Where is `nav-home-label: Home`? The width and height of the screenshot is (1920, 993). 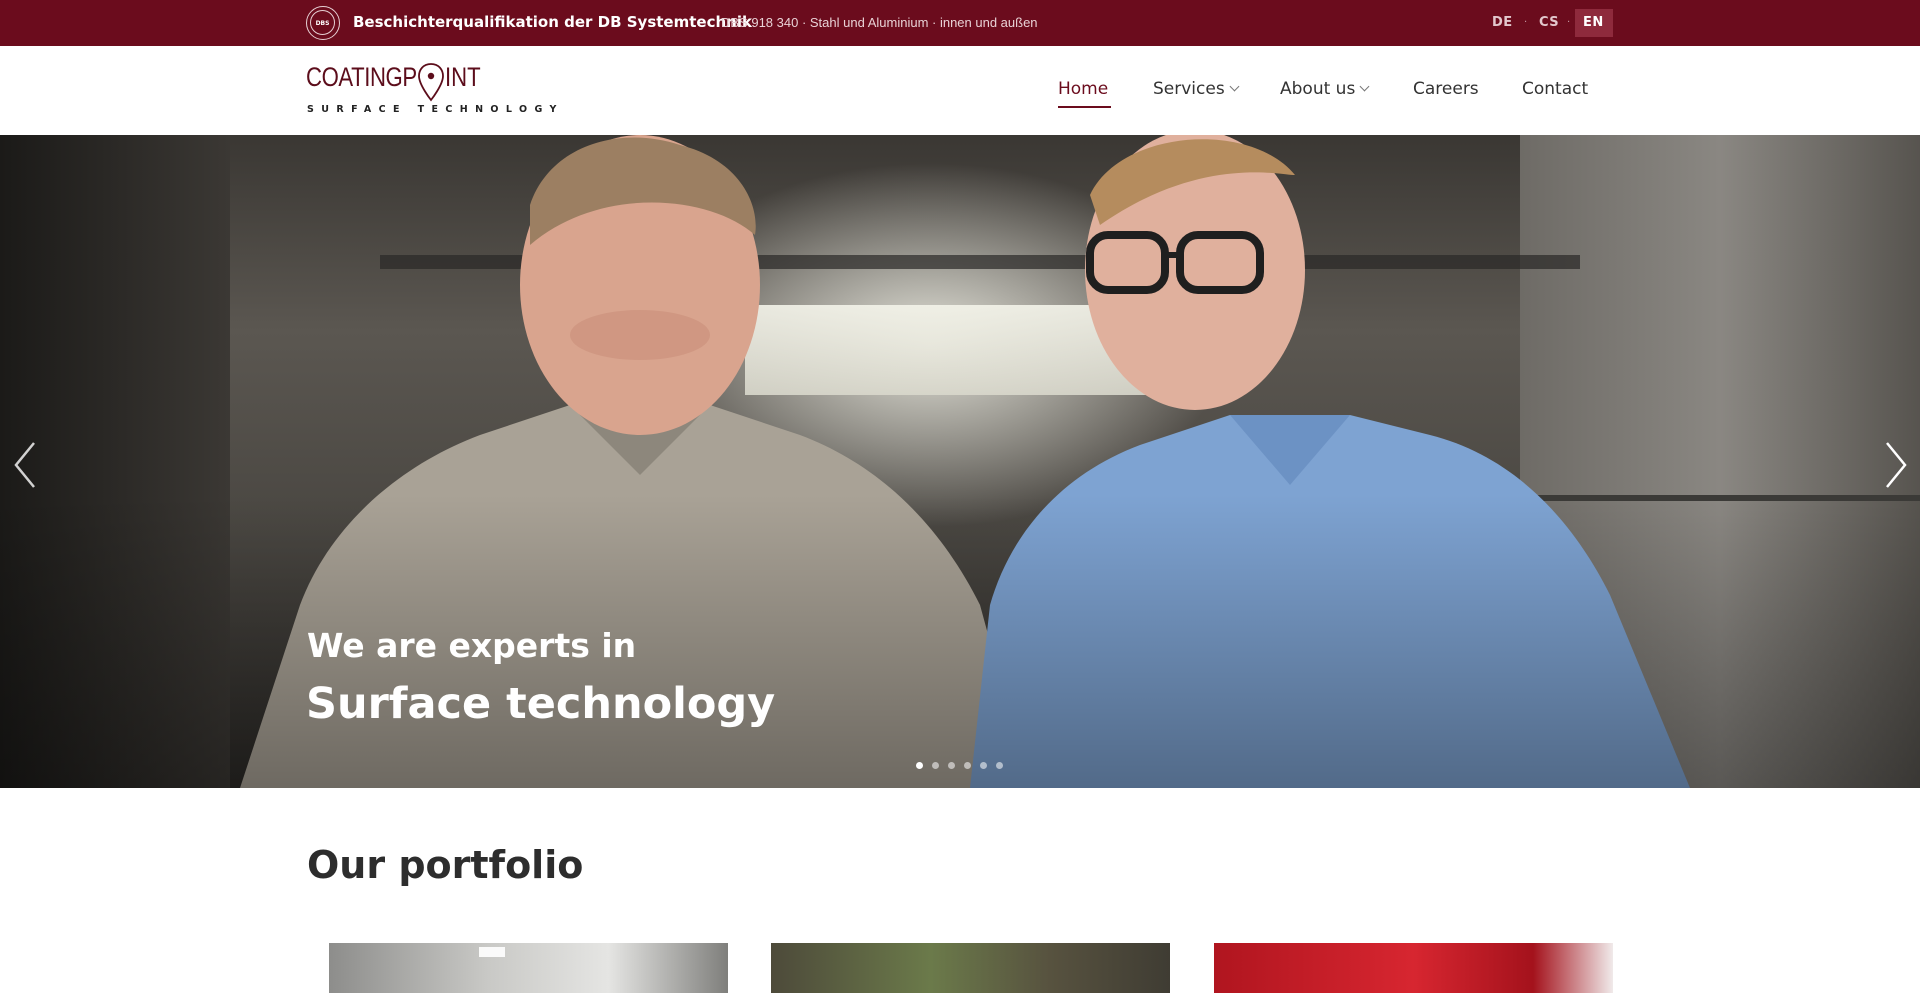
nav-home-label: Home is located at coordinates (1083, 89).